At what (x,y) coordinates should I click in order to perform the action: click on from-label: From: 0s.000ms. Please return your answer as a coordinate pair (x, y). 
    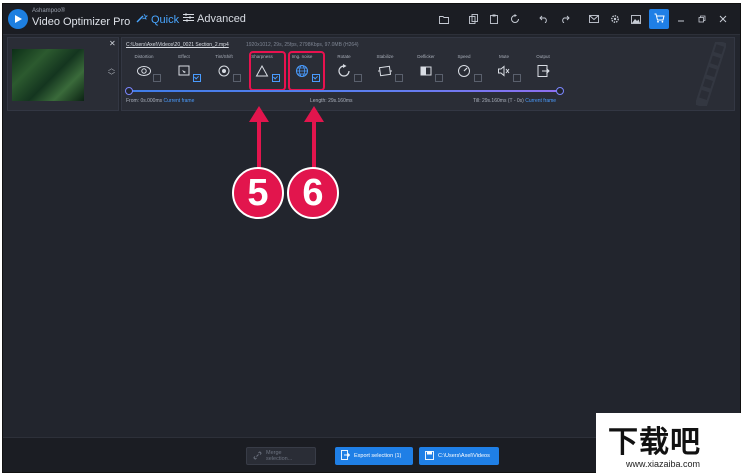
    Looking at the image, I should click on (144, 101).